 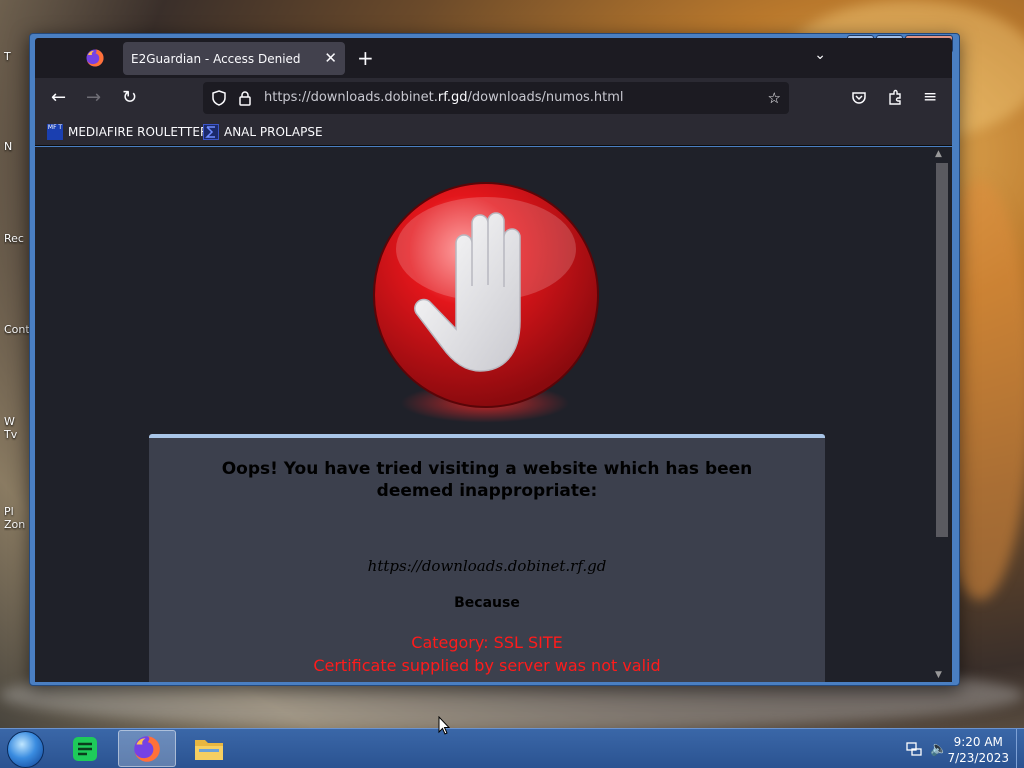 I want to click on taskbar-app-notes, so click(x=85, y=748).